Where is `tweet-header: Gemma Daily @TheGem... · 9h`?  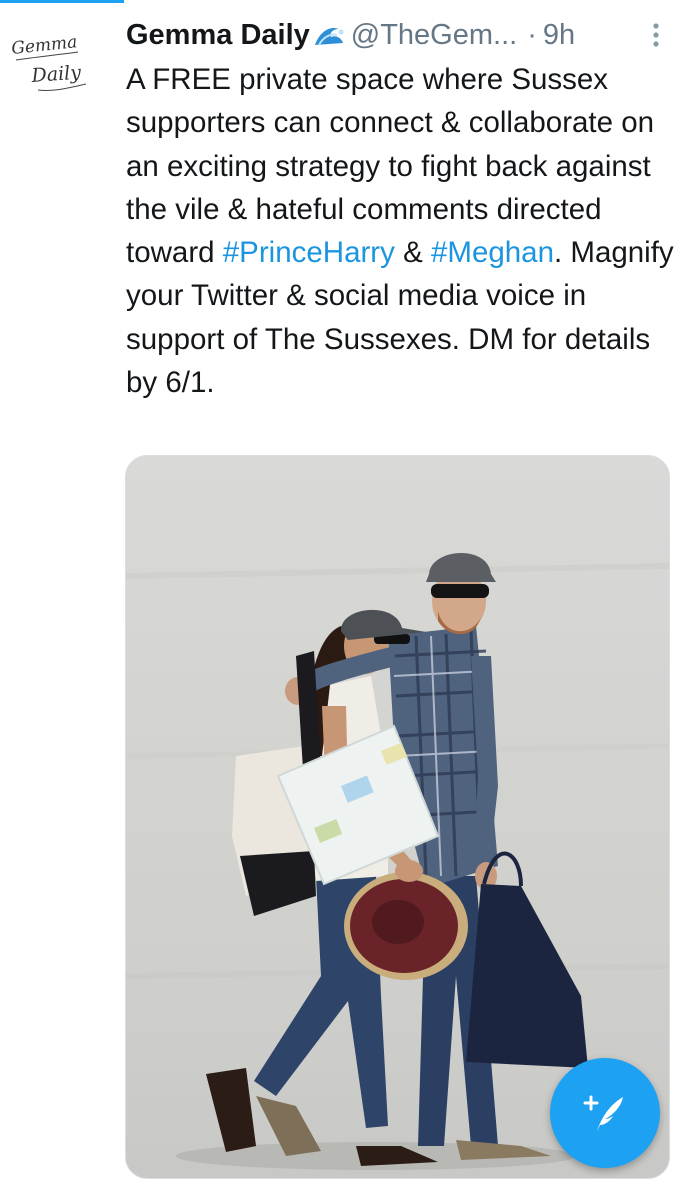 tweet-header: Gemma Daily @TheGem... · 9h is located at coordinates (396, 35).